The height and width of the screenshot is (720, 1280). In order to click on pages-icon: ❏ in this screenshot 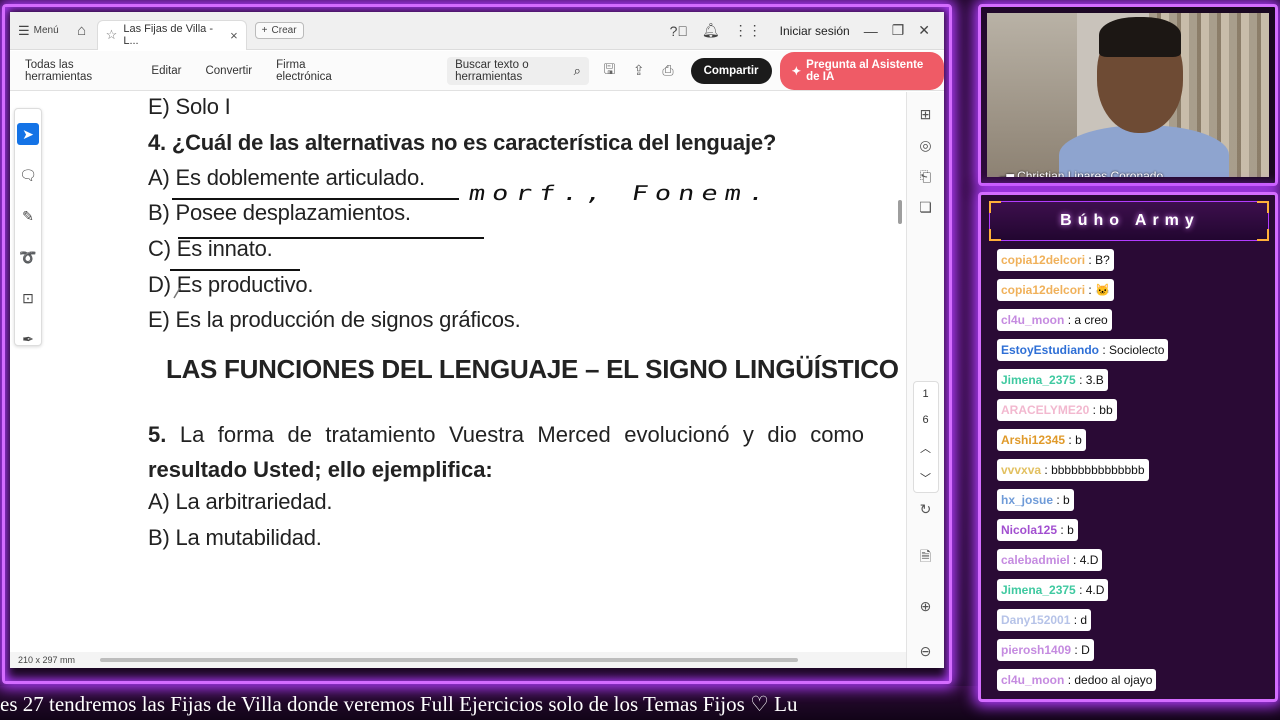, I will do `click(925, 207)`.